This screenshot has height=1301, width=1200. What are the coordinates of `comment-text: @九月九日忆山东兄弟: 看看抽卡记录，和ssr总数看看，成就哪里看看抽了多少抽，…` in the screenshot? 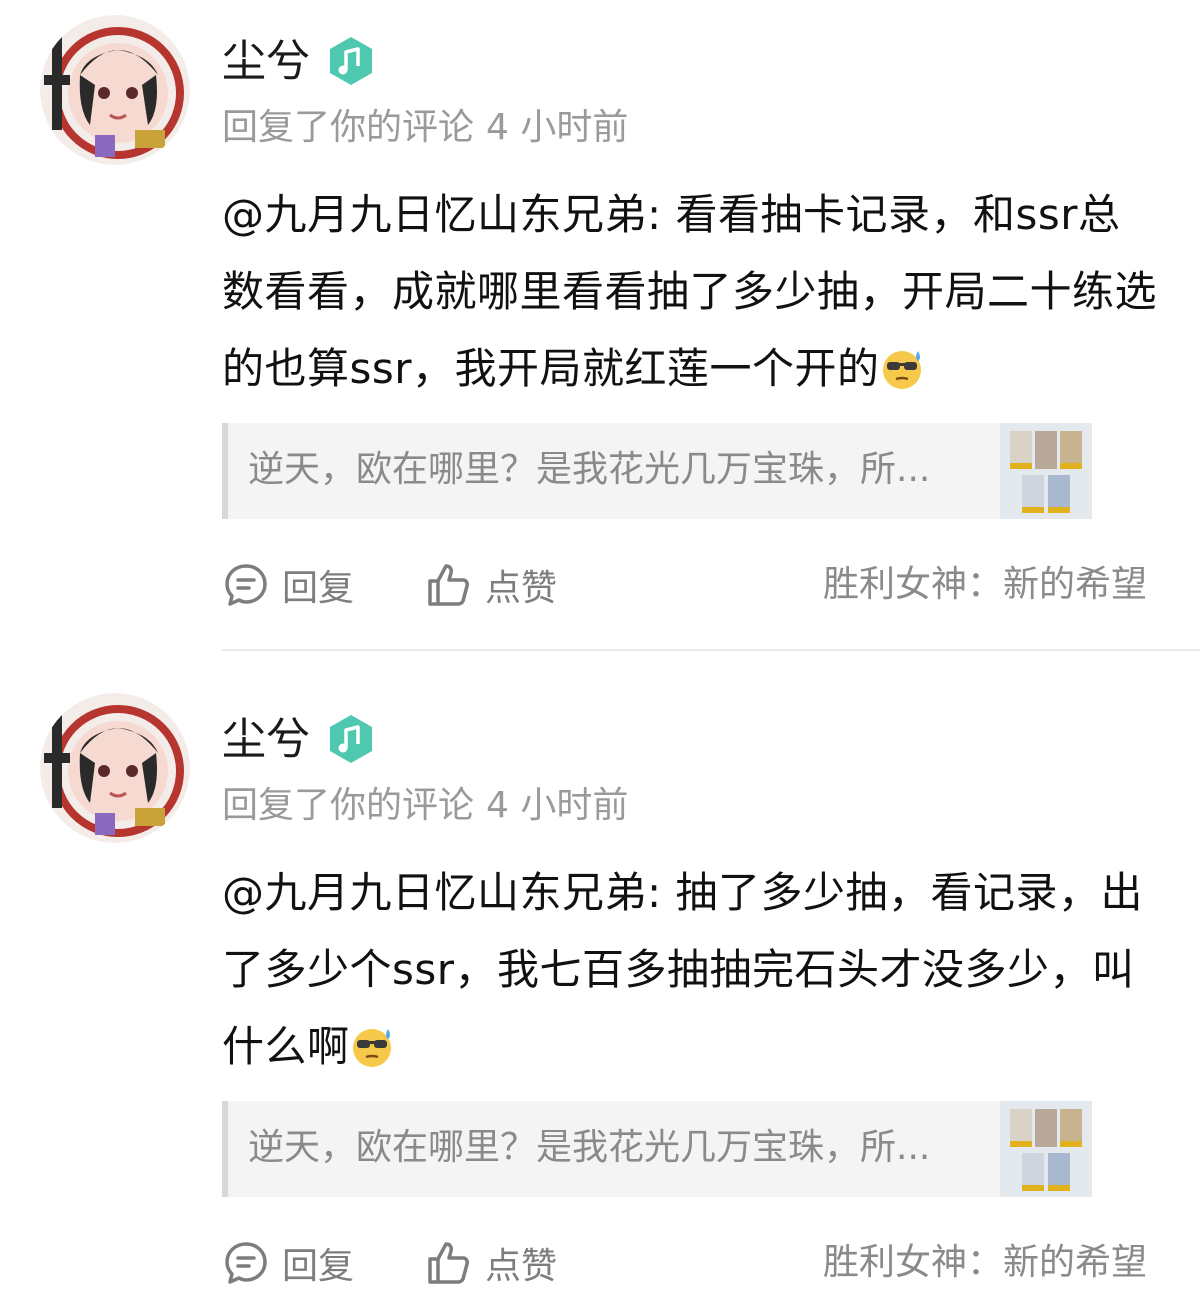 It's located at (690, 291).